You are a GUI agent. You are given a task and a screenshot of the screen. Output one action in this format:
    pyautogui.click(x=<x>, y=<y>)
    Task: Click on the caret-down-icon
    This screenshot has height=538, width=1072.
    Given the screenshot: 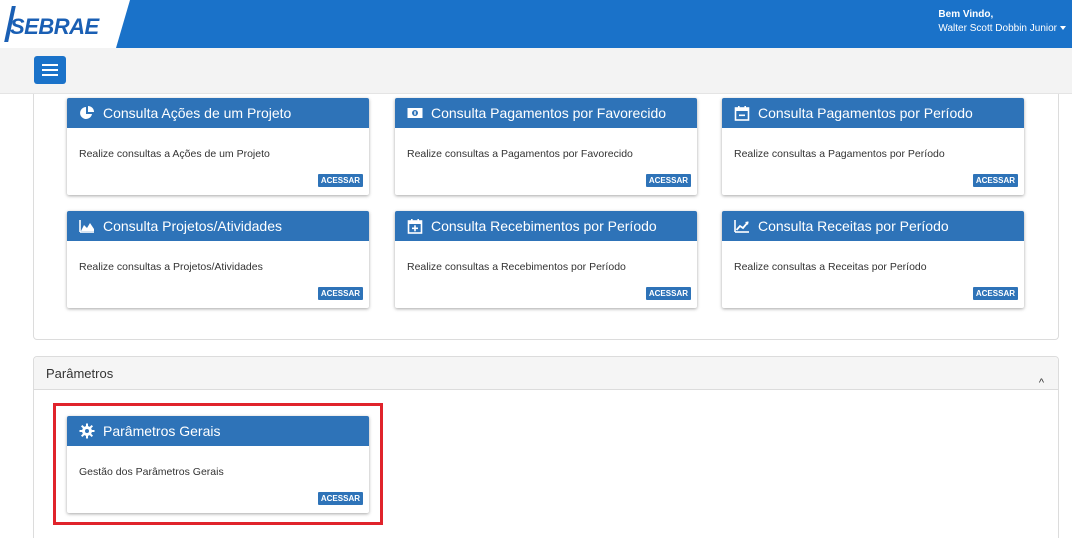 What is the action you would take?
    pyautogui.click(x=1063, y=28)
    